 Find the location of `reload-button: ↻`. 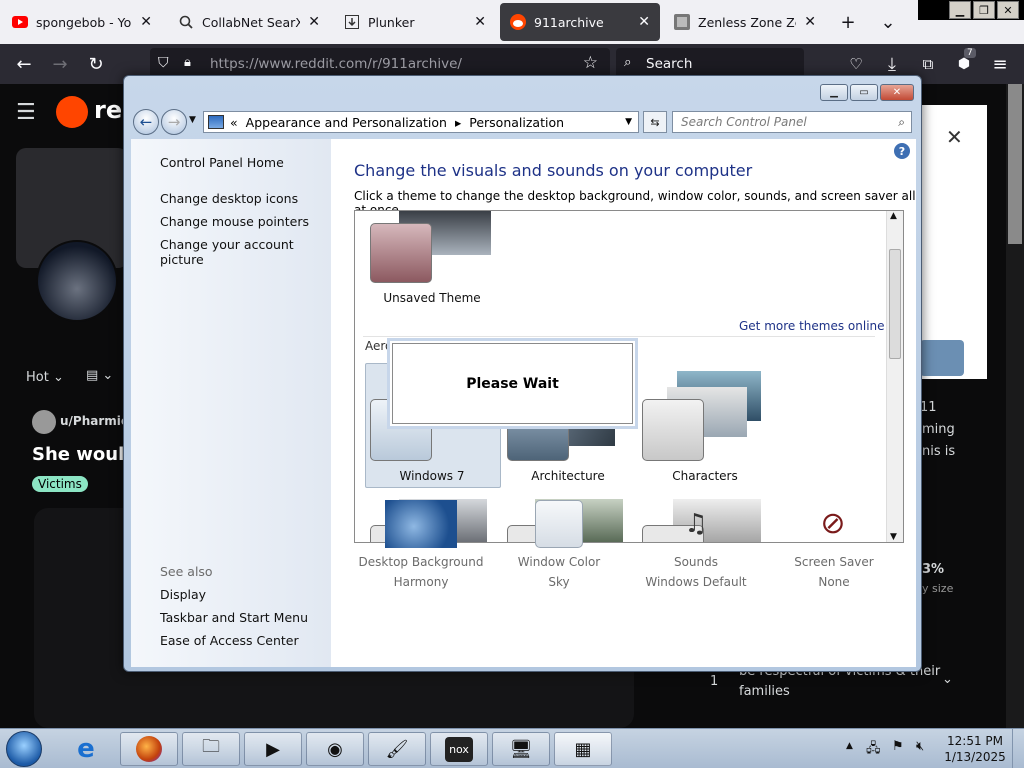

reload-button: ↻ is located at coordinates (96, 64).